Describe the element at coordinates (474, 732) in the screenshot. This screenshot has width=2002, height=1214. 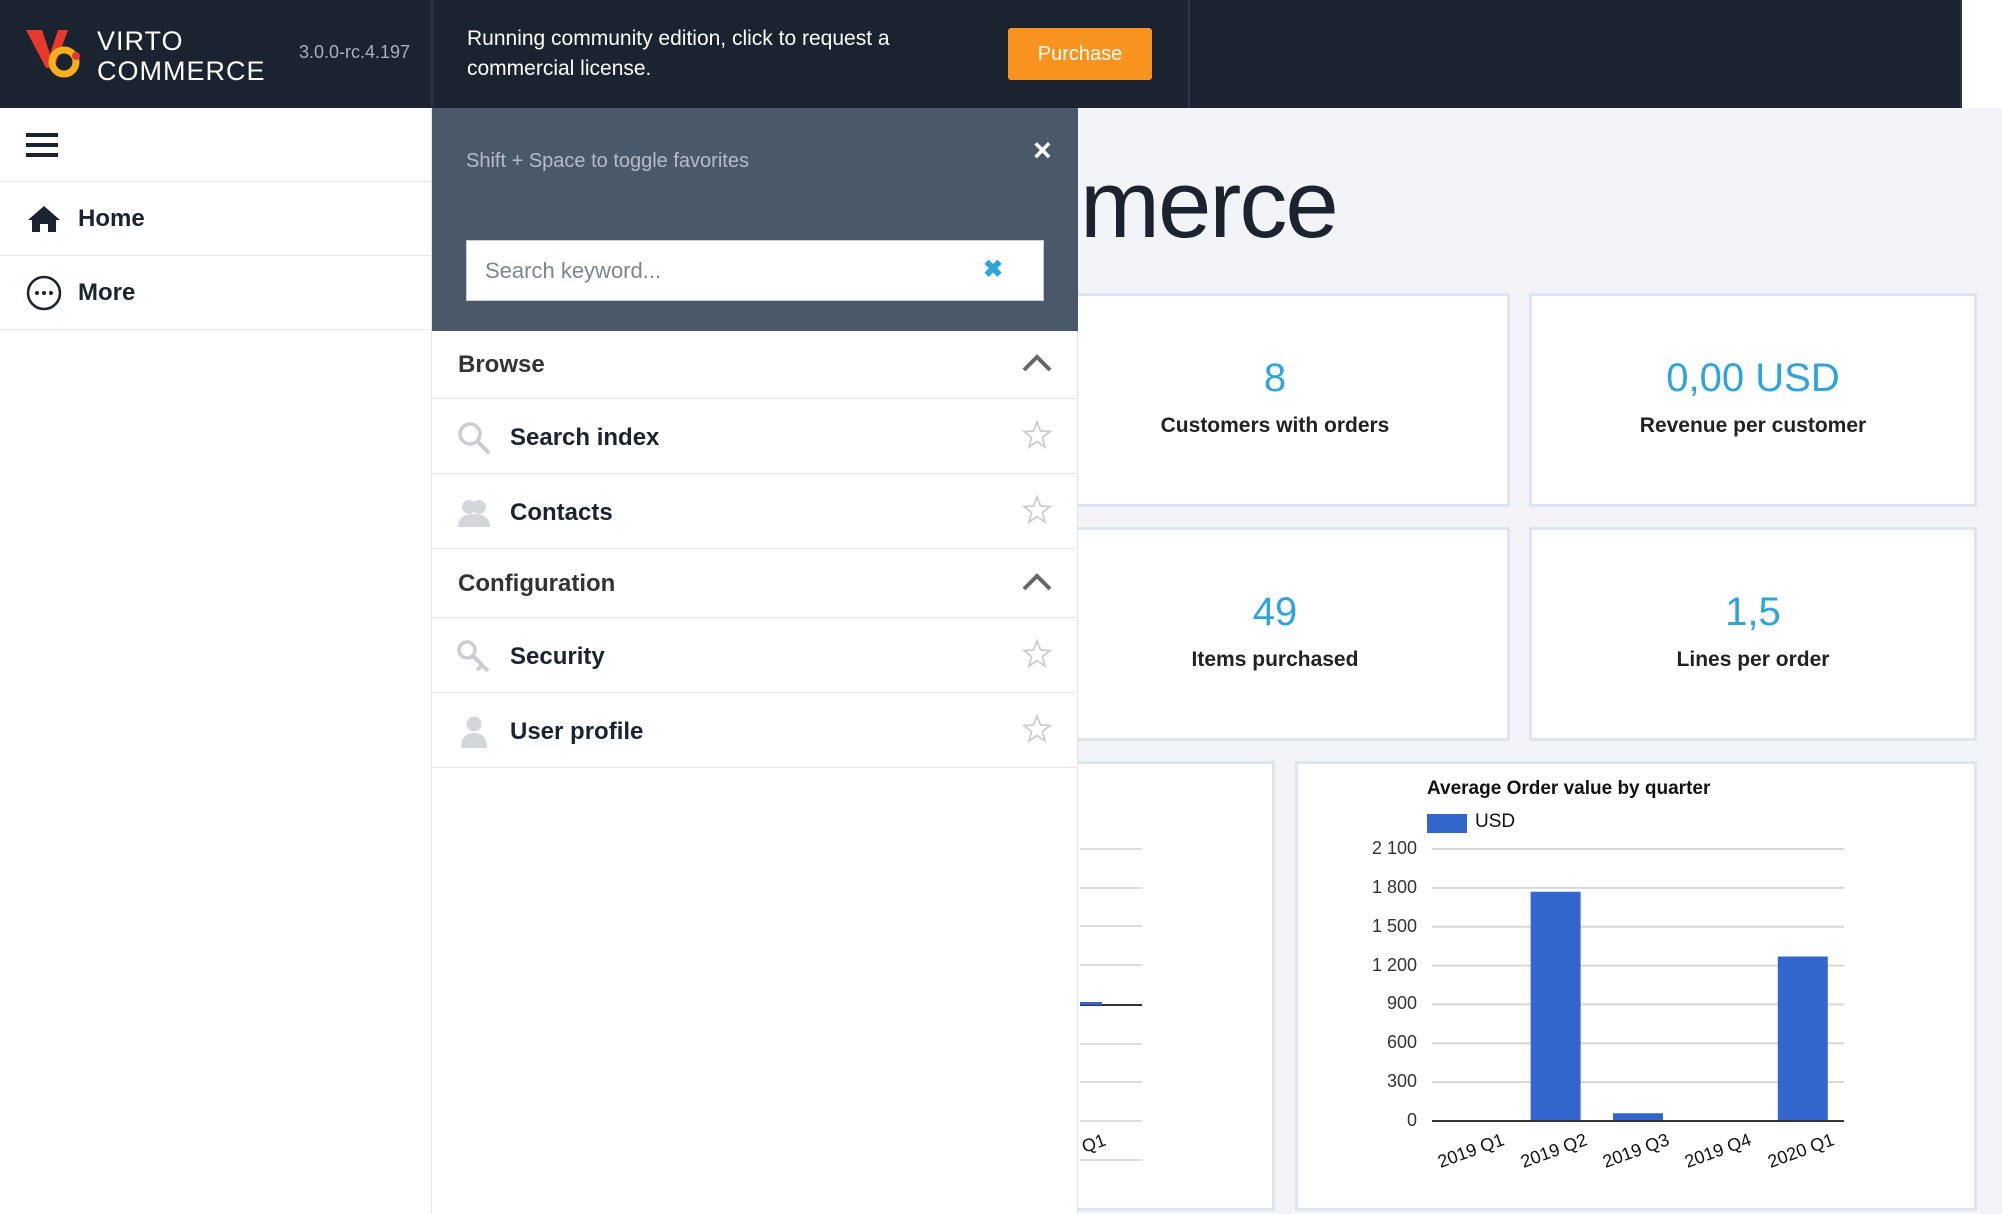
I see `user-icon` at that location.